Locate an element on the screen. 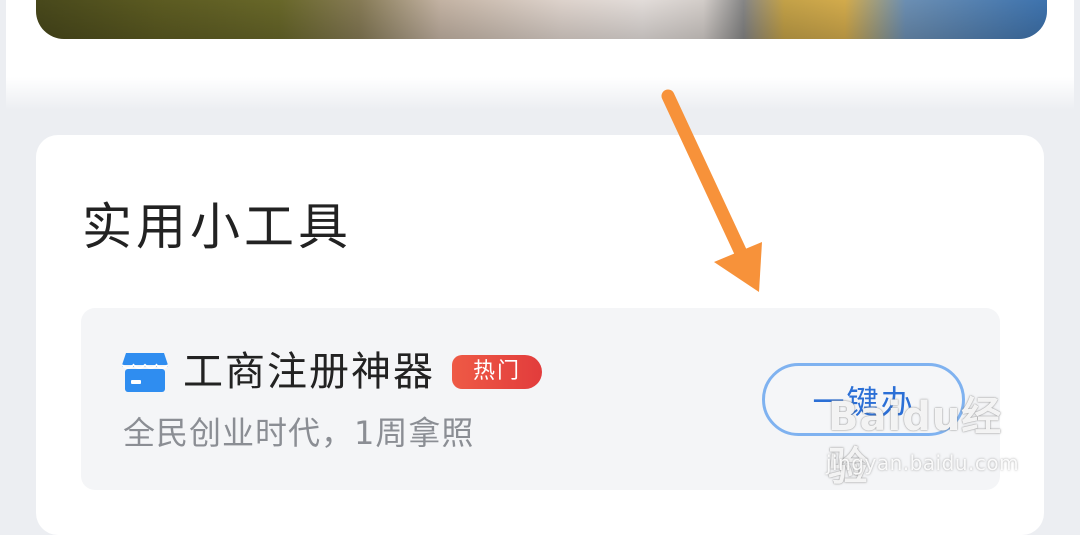  one-click-button: 一键办 is located at coordinates (863, 399).